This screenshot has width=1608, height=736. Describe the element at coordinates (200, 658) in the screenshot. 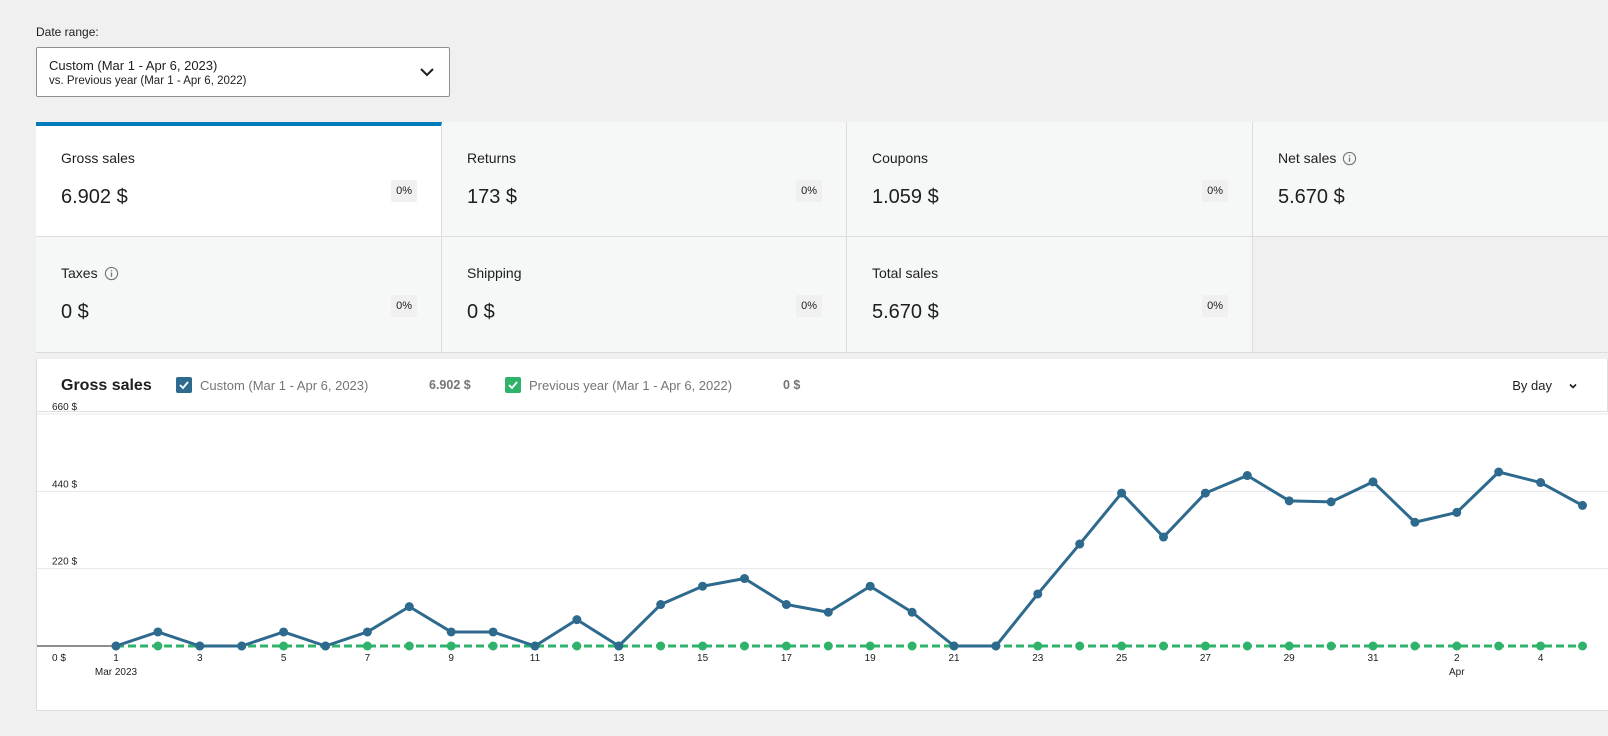

I see `x-tick-label: 3` at that location.